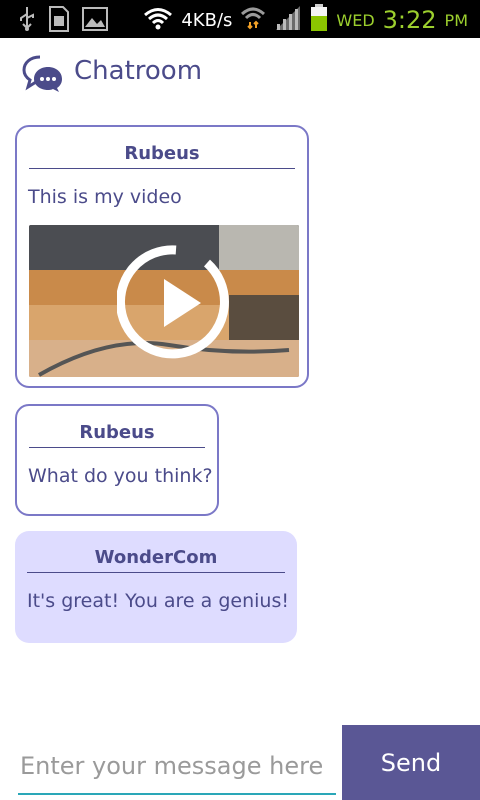  What do you see at coordinates (59, 21) in the screenshot?
I see `sd-card-icon` at bounding box center [59, 21].